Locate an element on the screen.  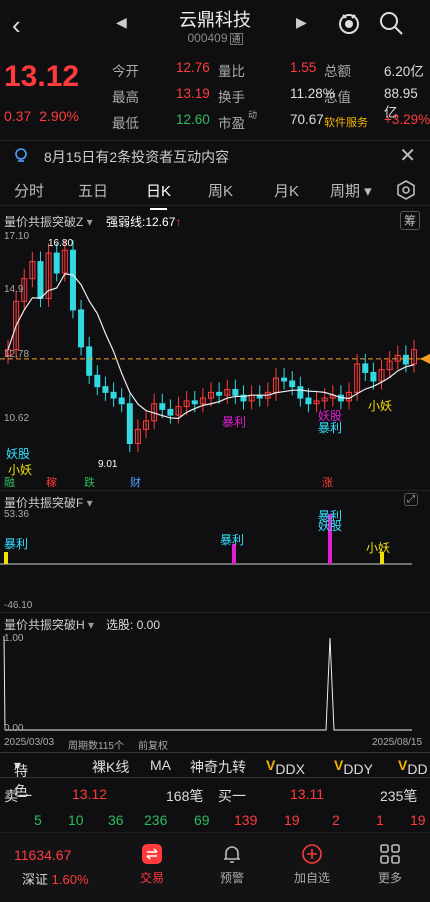
index-name: 深证 1.60% is located at coordinates (55, 878).